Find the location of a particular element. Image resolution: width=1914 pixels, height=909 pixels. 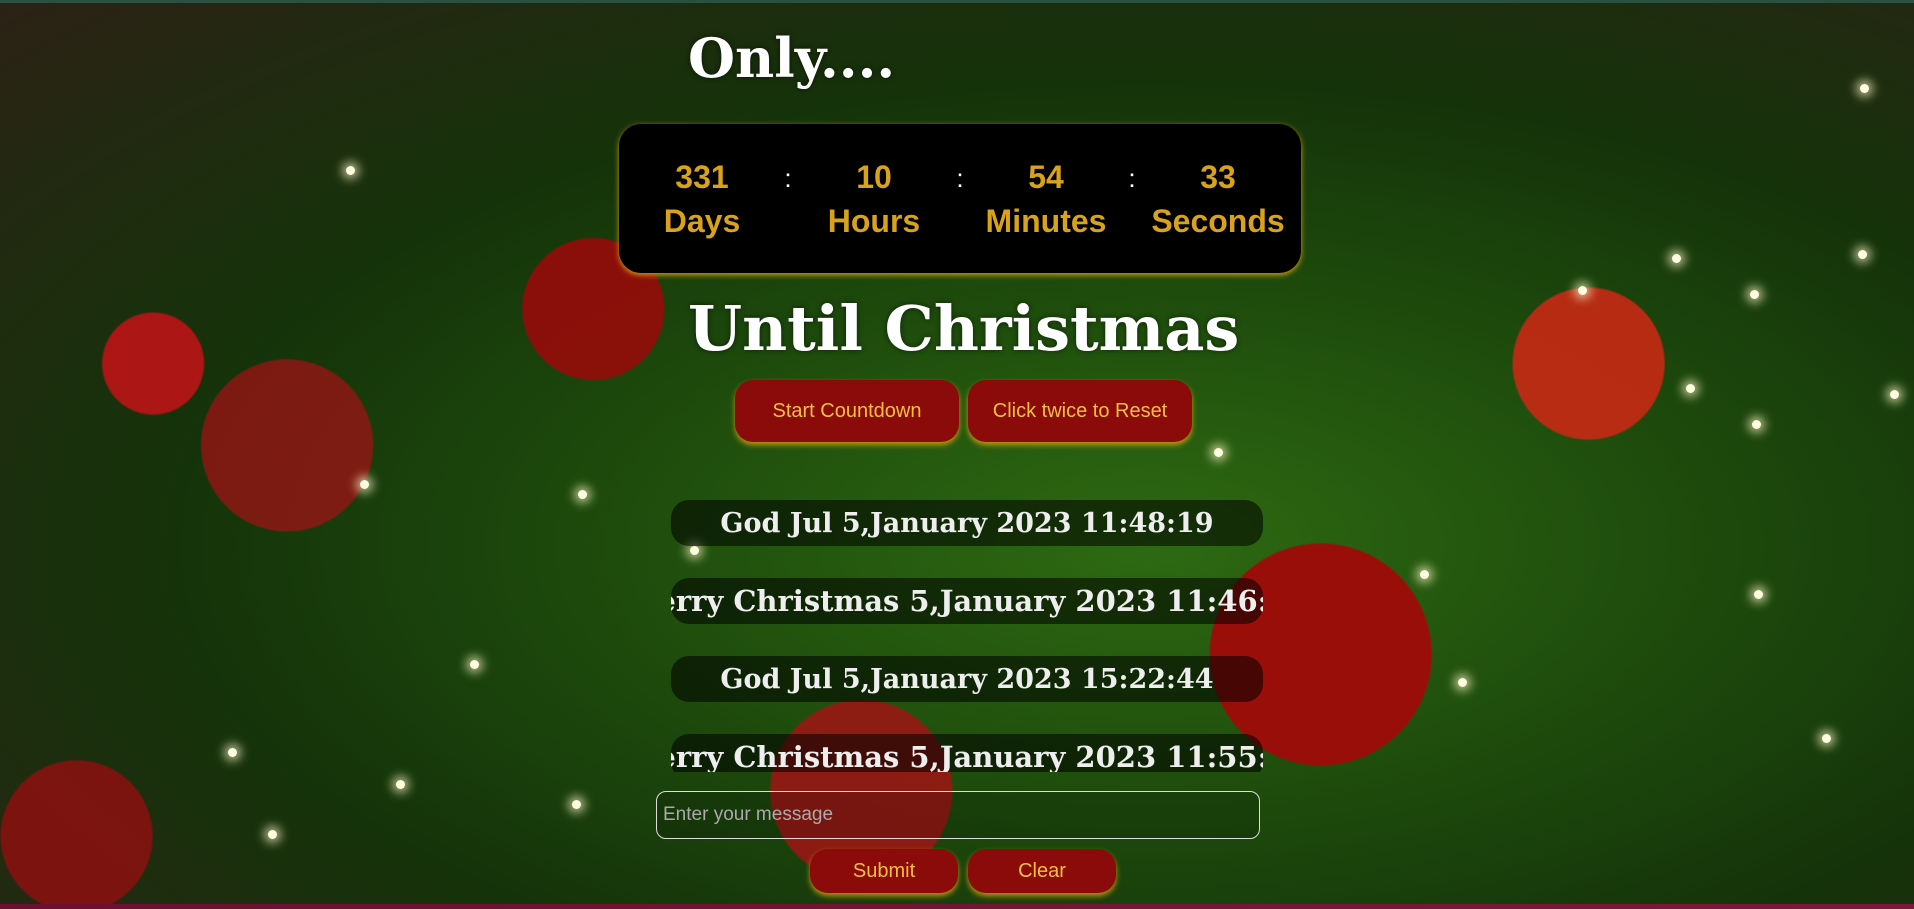

countdown-hours: 10 Hours is located at coordinates (874, 199).